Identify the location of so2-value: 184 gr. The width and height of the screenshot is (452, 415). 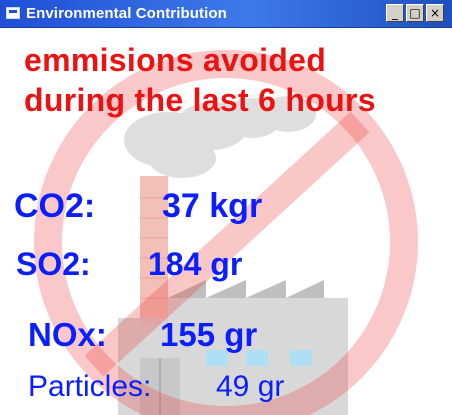
(195, 264).